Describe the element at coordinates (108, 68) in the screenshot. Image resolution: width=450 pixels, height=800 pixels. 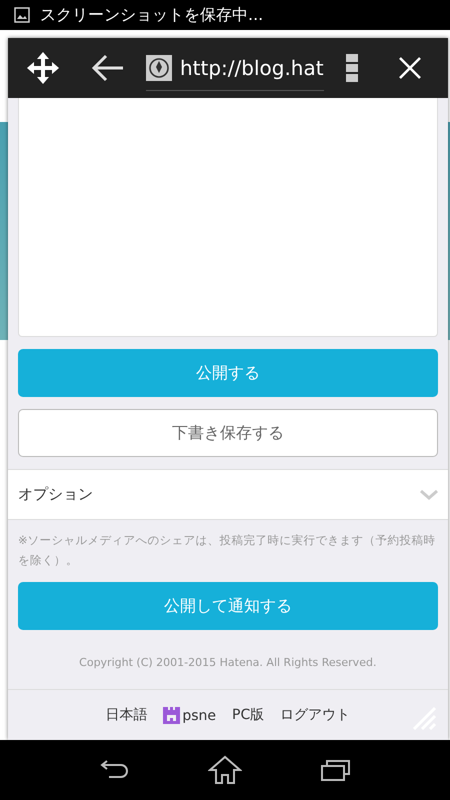
I see `back-arrow-icon` at that location.